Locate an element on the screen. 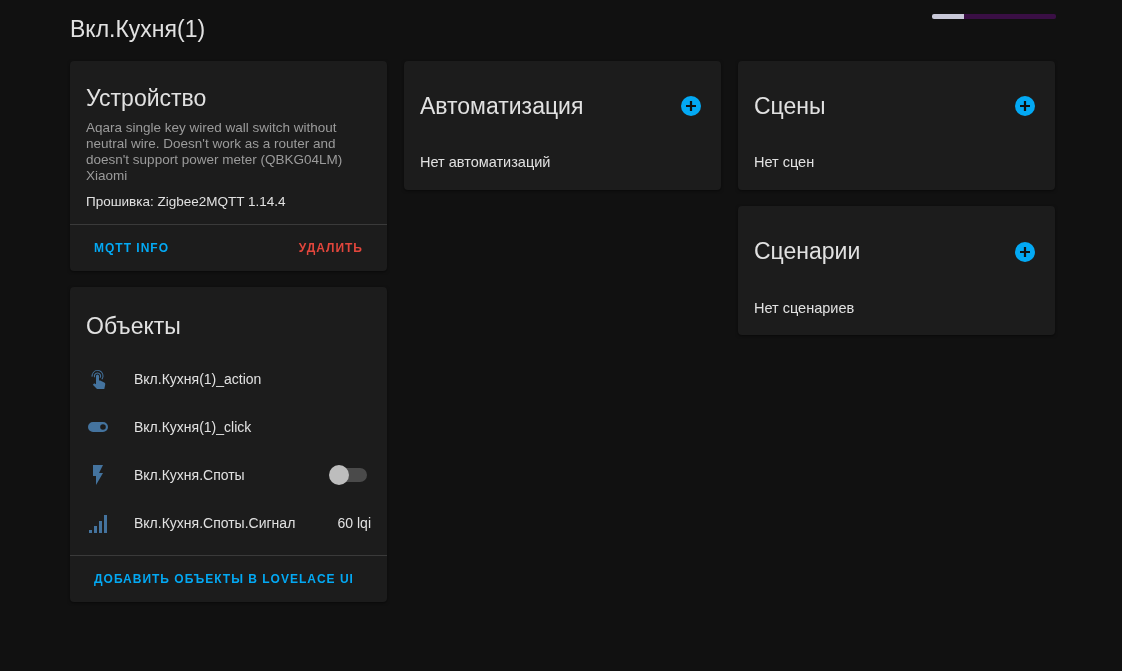 This screenshot has height=671, width=1122. empty-text: Нет сценариев is located at coordinates (804, 308).